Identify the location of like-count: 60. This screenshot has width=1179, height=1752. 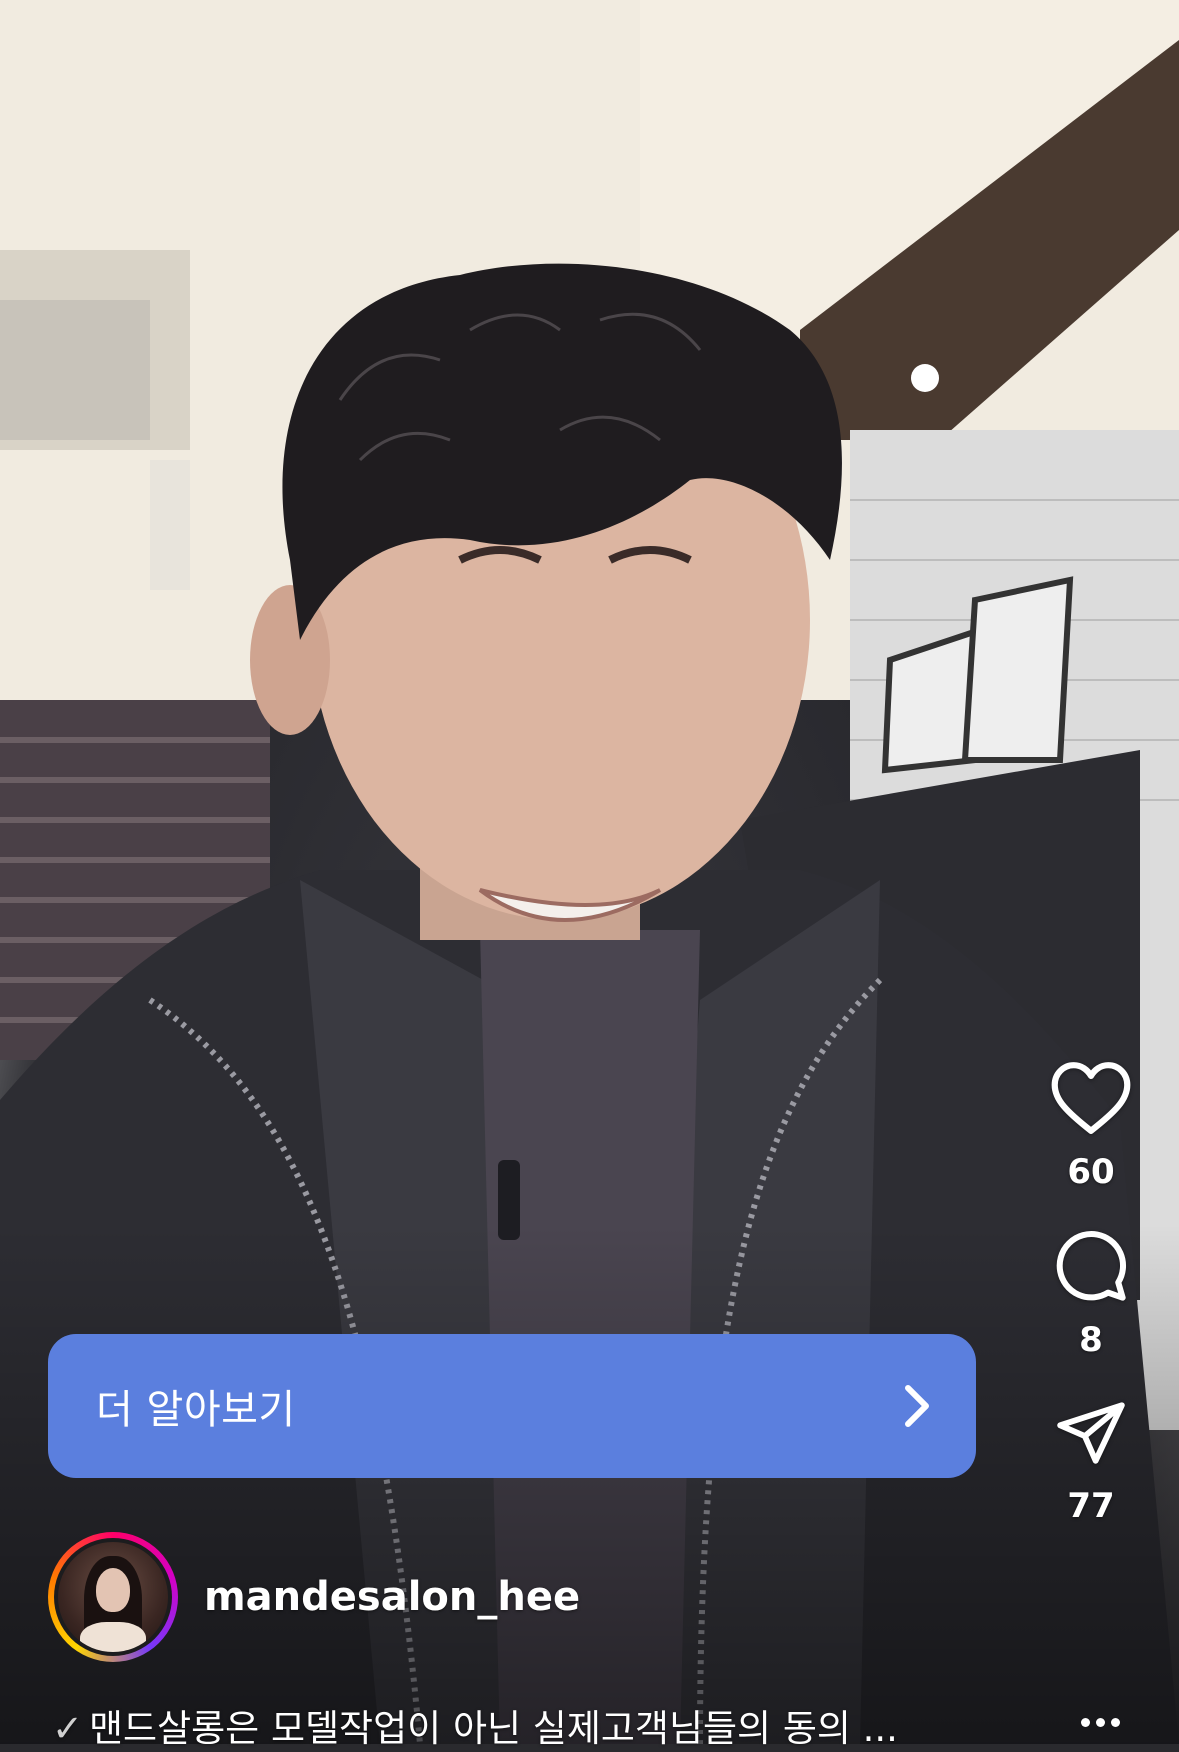
(1091, 1172).